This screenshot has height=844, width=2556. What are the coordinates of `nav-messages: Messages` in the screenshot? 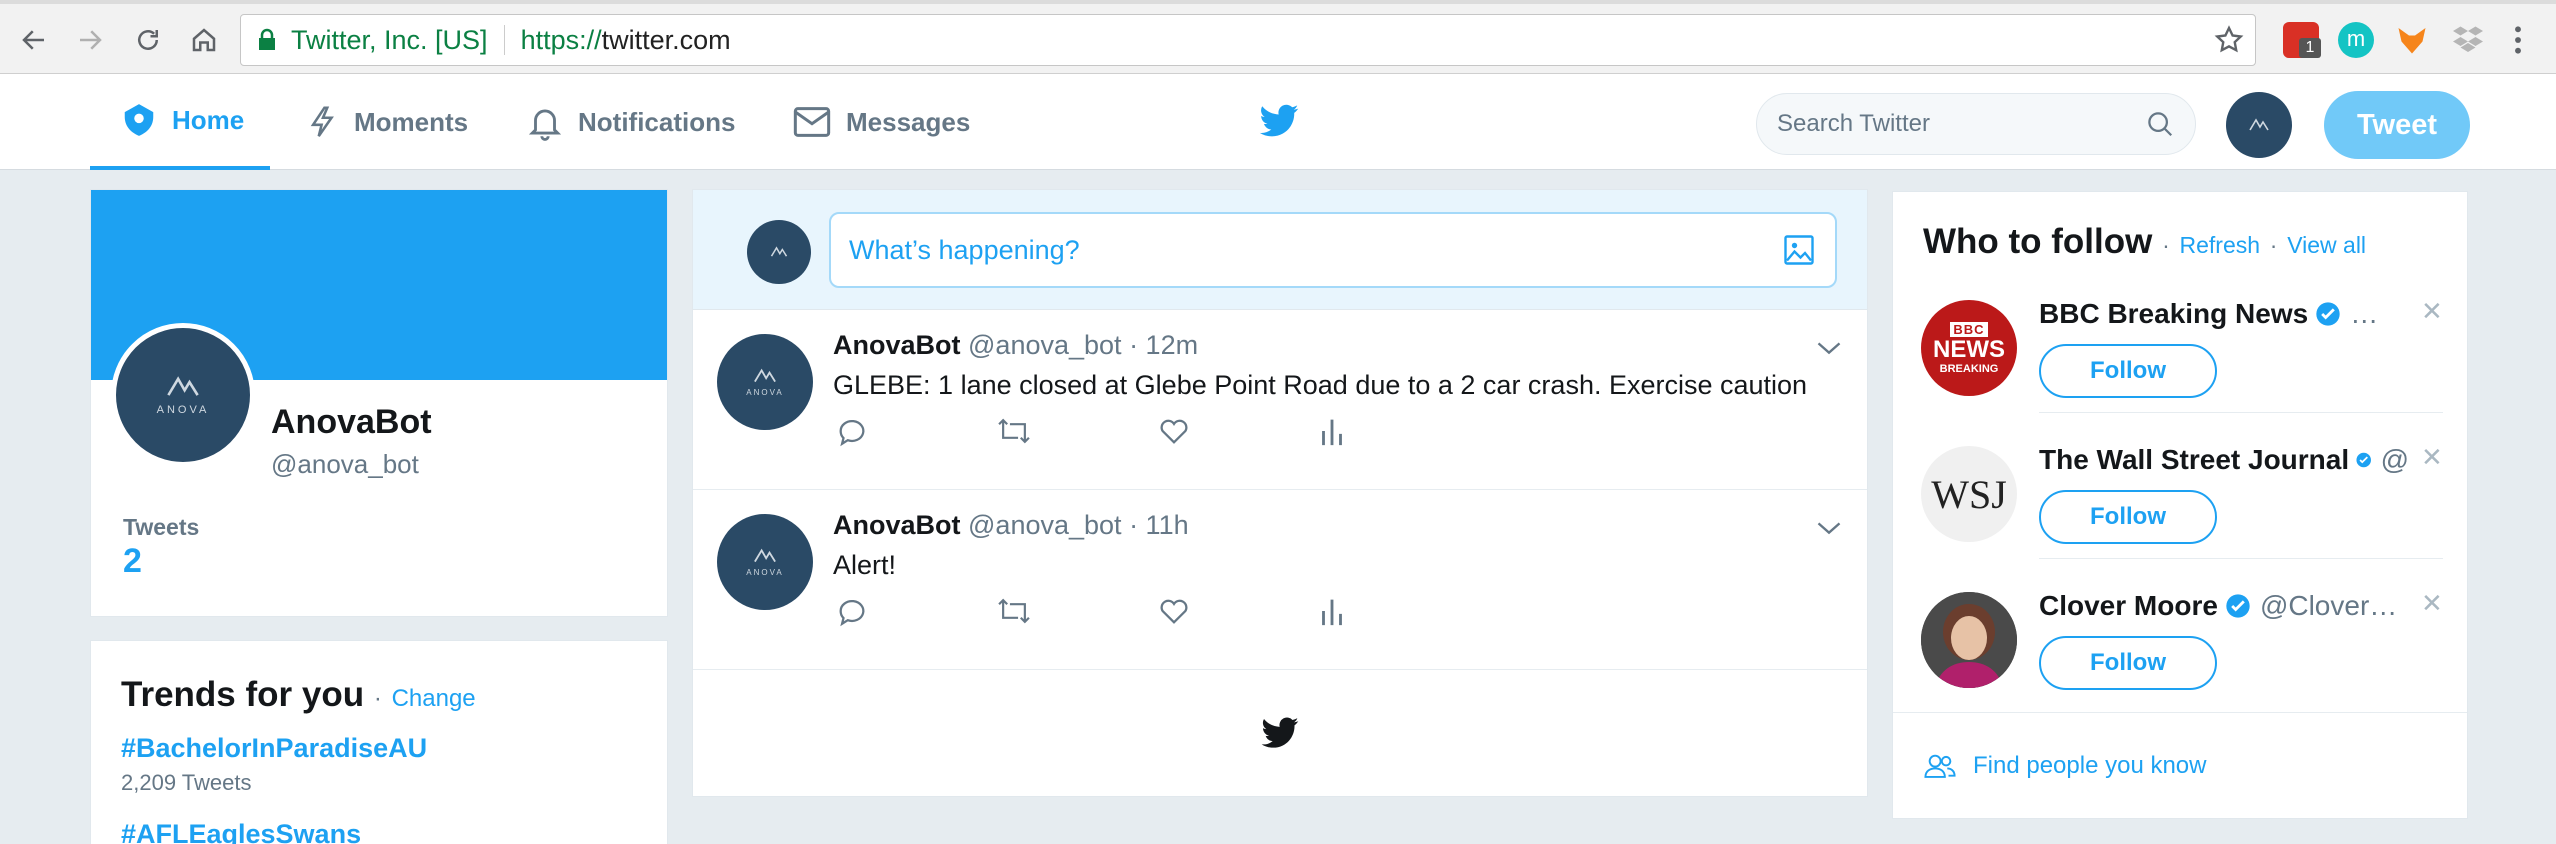 It's located at (881, 122).